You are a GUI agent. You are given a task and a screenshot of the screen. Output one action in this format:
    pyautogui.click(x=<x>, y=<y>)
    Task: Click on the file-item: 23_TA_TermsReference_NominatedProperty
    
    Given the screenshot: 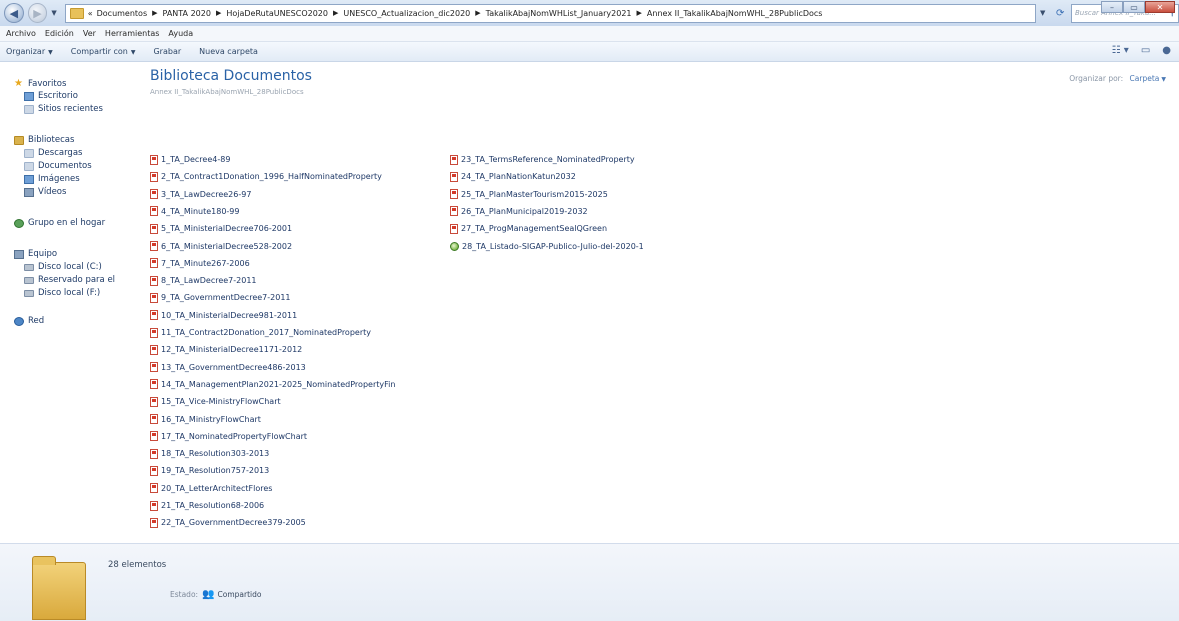 What is the action you would take?
    pyautogui.click(x=542, y=159)
    